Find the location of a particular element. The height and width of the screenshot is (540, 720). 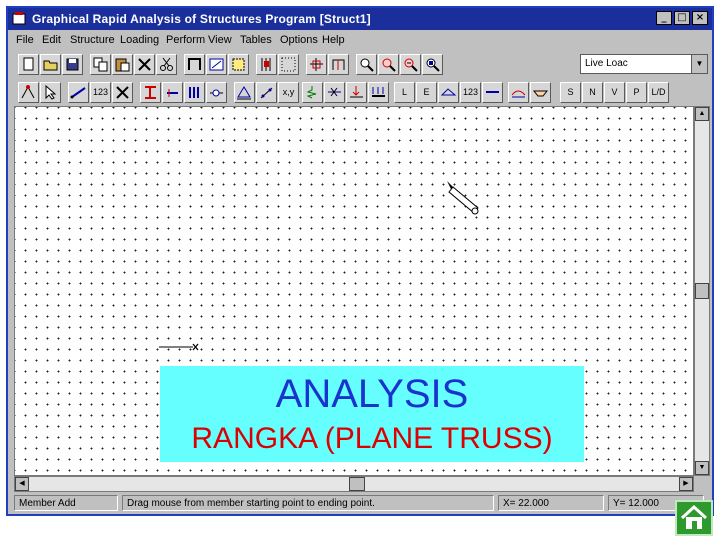

home-icon is located at coordinates (694, 516).